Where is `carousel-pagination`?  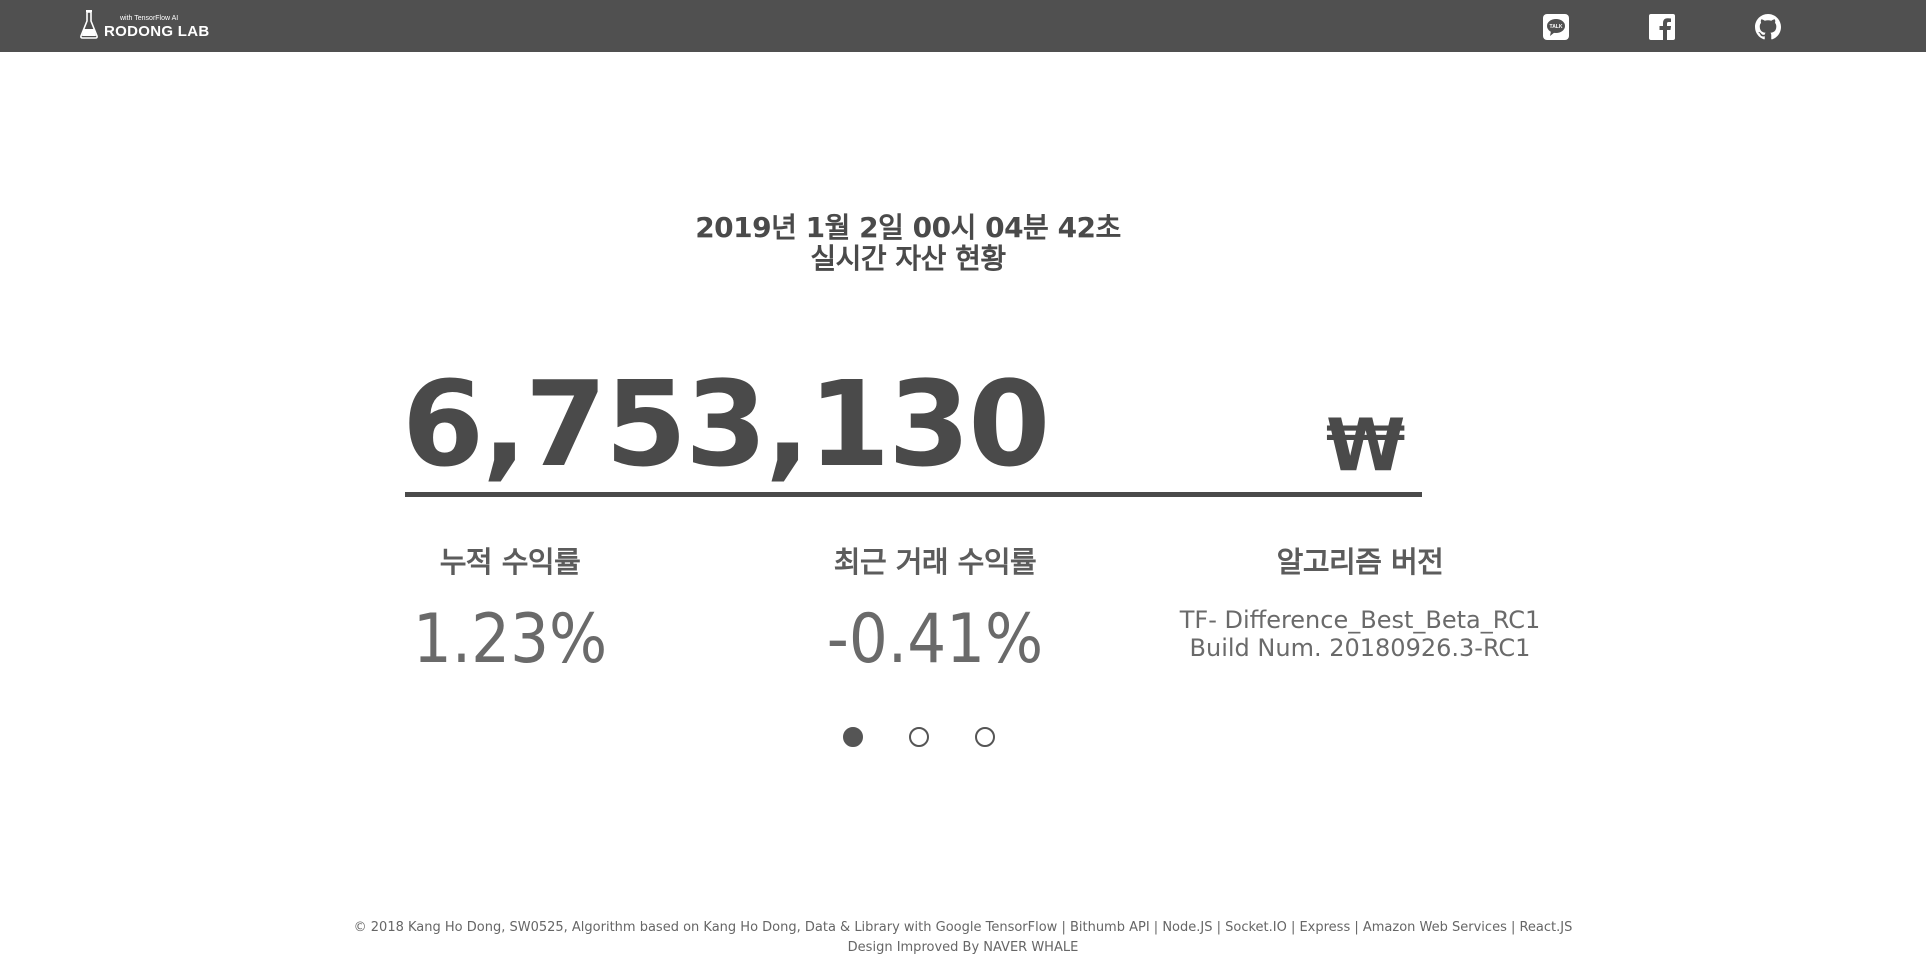 carousel-pagination is located at coordinates (919, 737).